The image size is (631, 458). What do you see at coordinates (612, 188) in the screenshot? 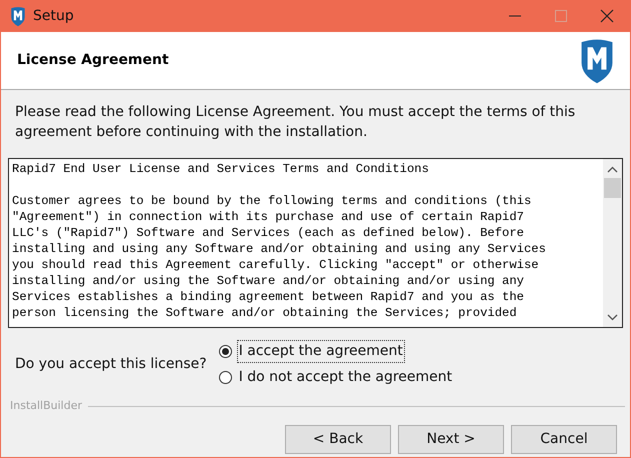
I see `scrollbar-thumb` at bounding box center [612, 188].